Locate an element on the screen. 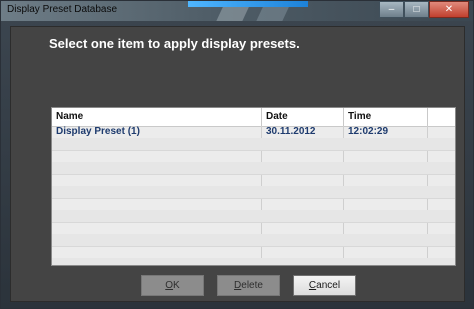 The height and width of the screenshot is (309, 474). cell-date: 30.11.2012 is located at coordinates (291, 131).